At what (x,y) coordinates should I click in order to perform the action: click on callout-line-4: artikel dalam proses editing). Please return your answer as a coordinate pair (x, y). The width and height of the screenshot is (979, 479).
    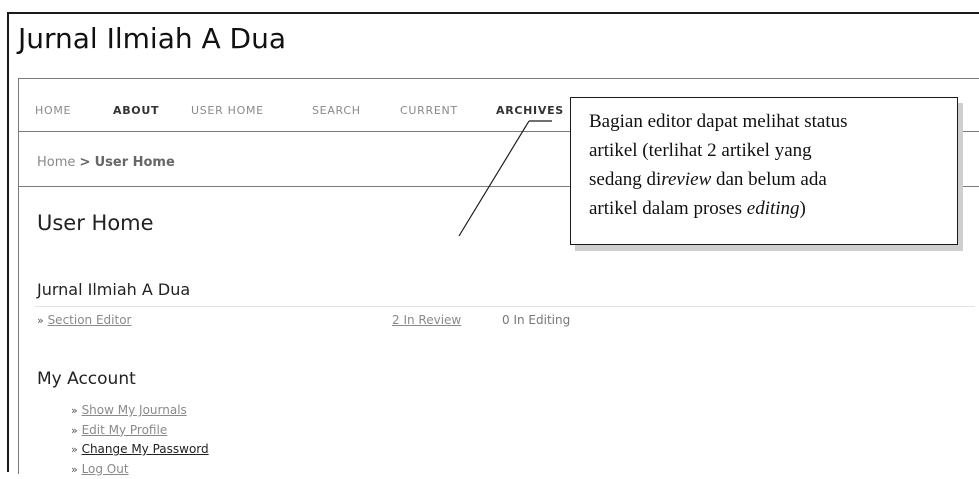
    Looking at the image, I should click on (767, 208).